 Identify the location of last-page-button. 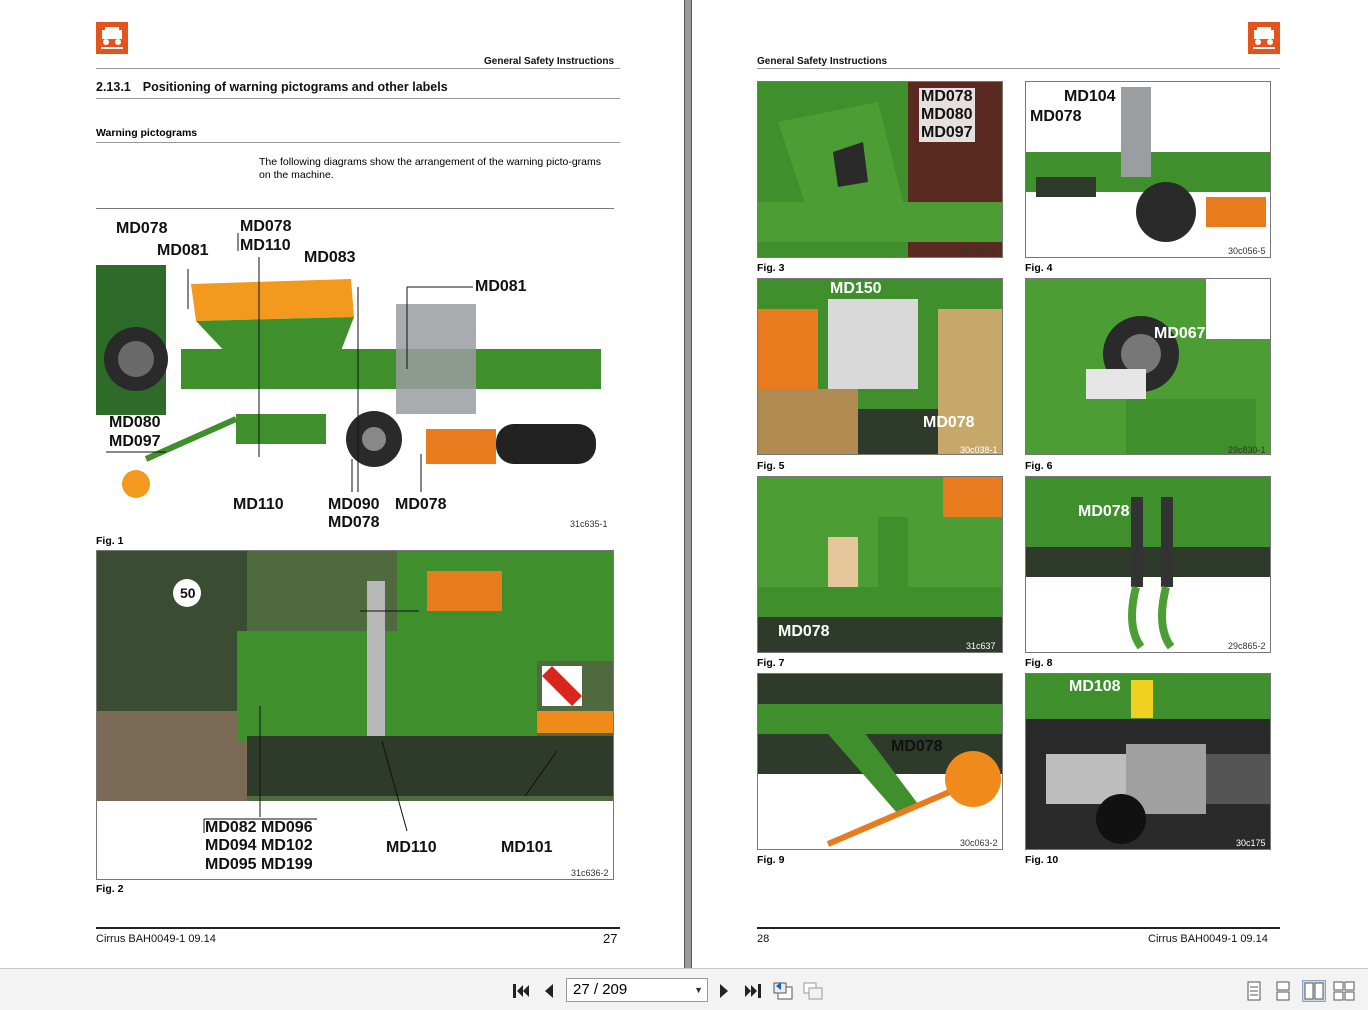
(753, 991).